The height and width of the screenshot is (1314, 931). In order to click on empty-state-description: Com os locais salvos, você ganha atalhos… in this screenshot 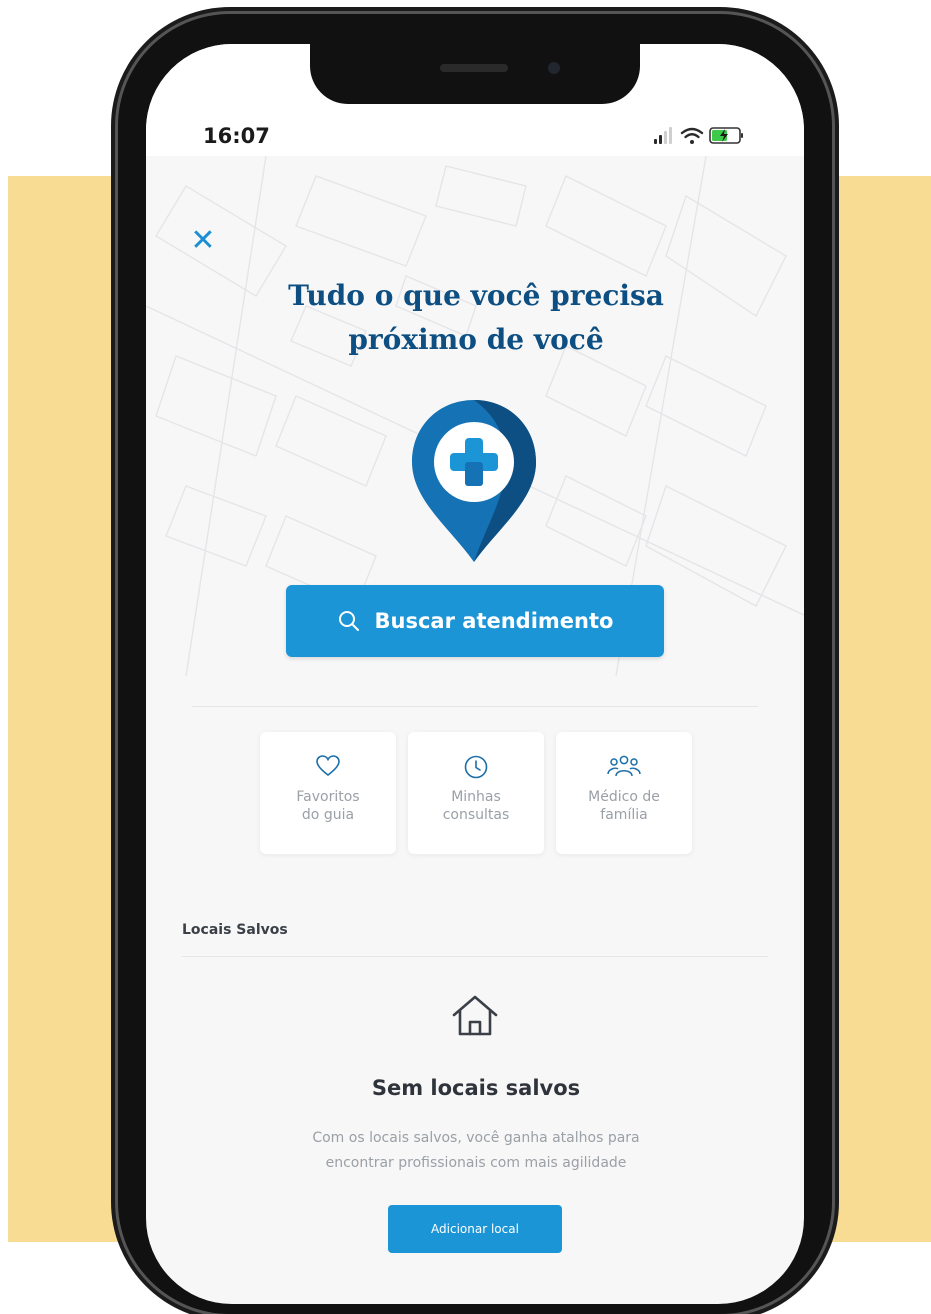, I will do `click(476, 1150)`.